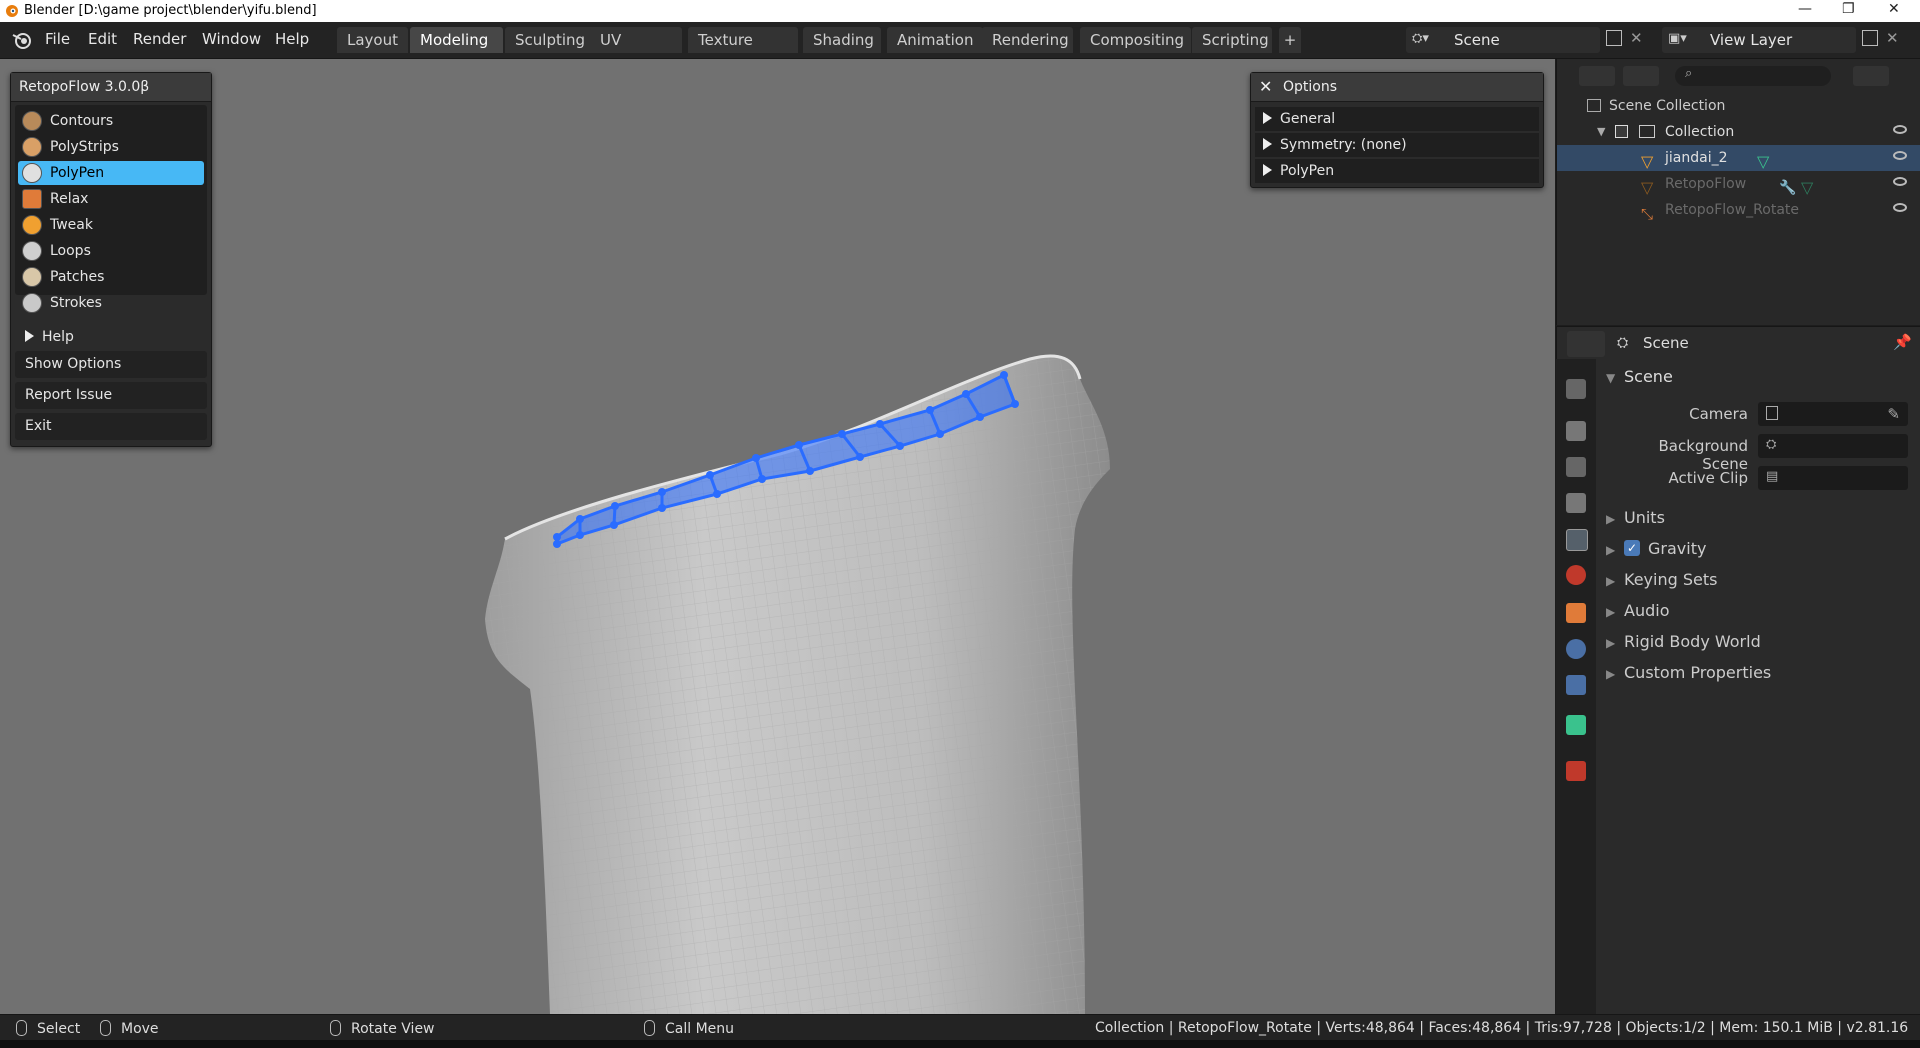  What do you see at coordinates (1738, 210) in the screenshot?
I see `outliner-object-retopoflow-rotate: ⤡ RetopoFlow_Rotate` at bounding box center [1738, 210].